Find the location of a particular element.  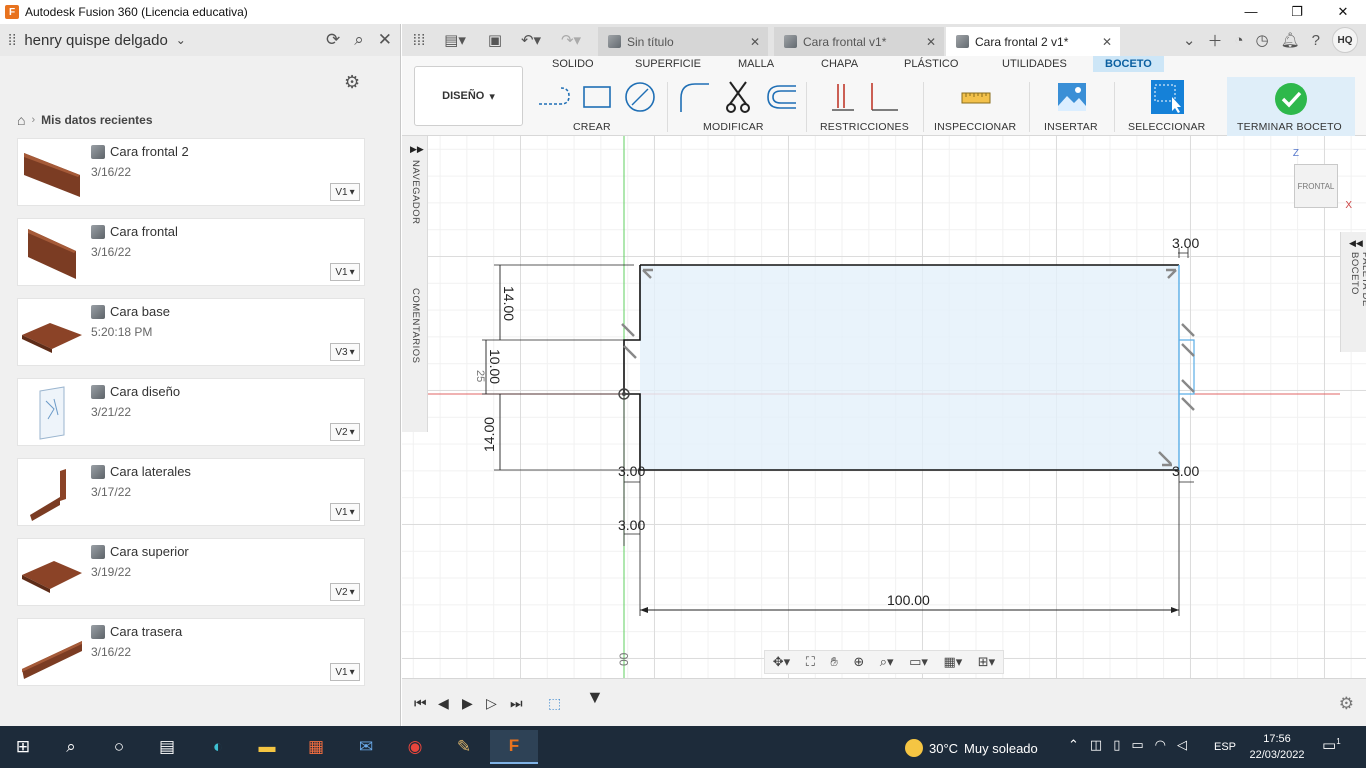

insert-image-button is located at coordinates (1072, 97).